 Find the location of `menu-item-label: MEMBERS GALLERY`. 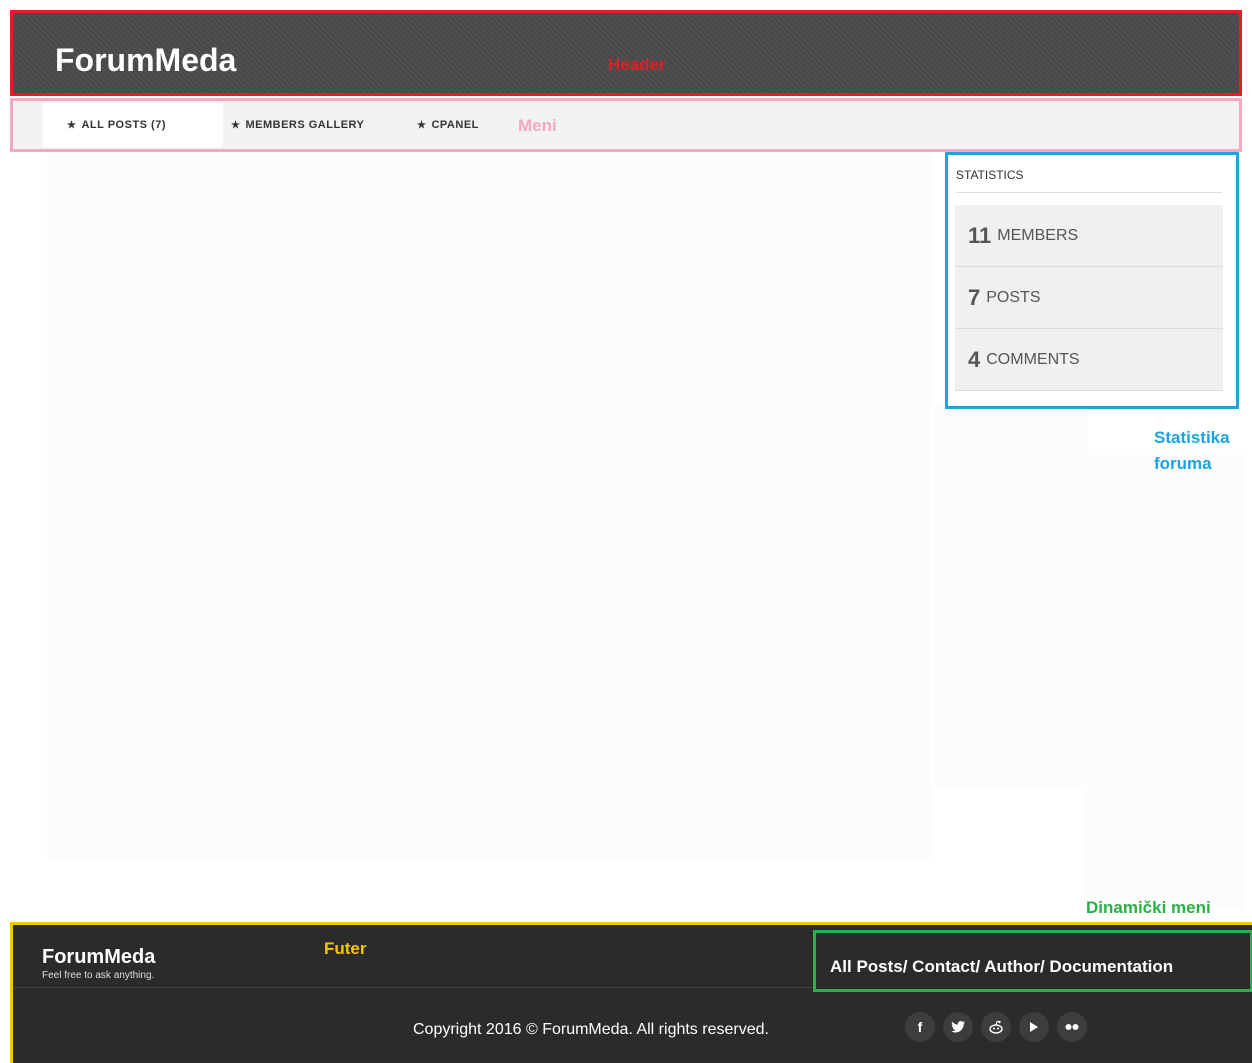

menu-item-label: MEMBERS GALLERY is located at coordinates (305, 125).